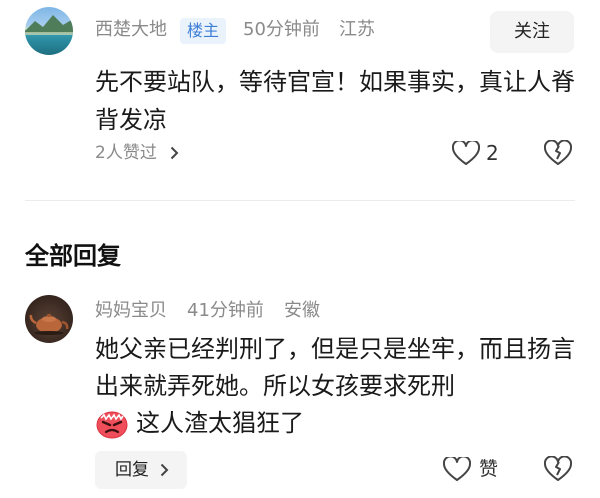 The height and width of the screenshot is (498, 600). Describe the element at coordinates (489, 469) in the screenshot. I see `like-label: 赞` at that location.